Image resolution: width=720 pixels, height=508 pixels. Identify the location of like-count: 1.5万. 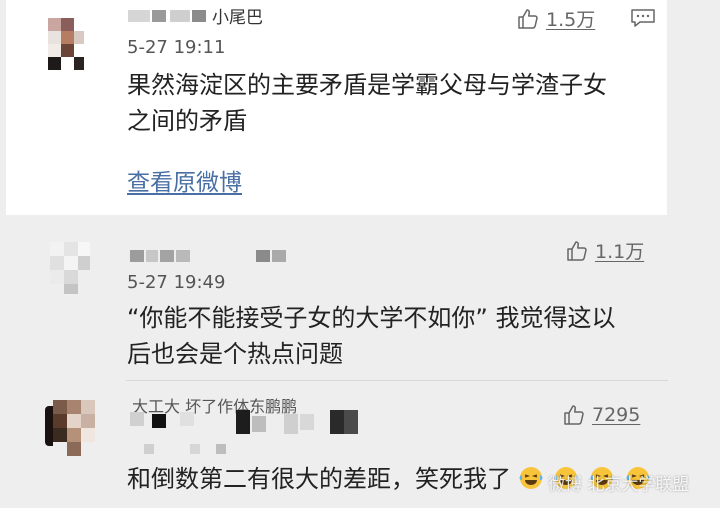
(571, 20).